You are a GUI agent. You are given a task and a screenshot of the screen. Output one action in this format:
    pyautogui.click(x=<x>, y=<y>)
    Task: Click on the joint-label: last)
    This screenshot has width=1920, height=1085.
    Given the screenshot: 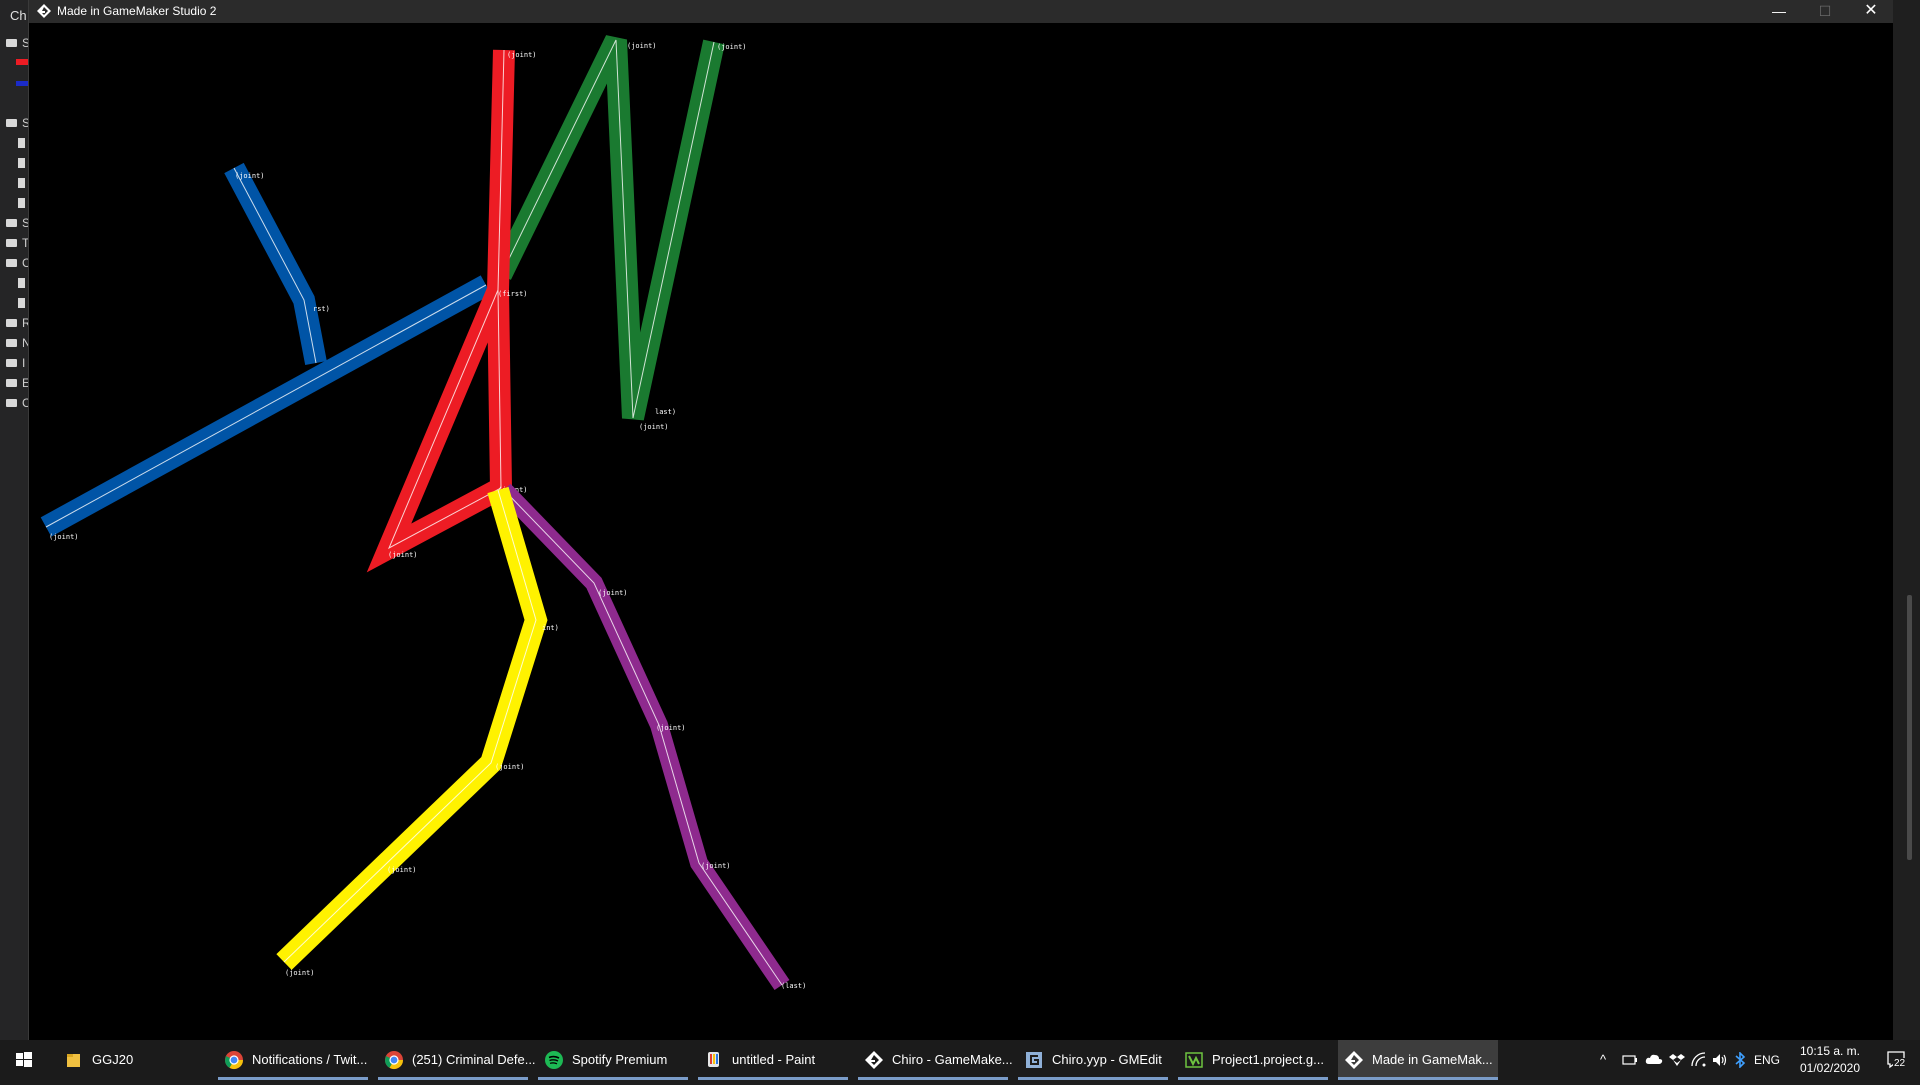 What is the action you would take?
    pyautogui.click(x=665, y=412)
    